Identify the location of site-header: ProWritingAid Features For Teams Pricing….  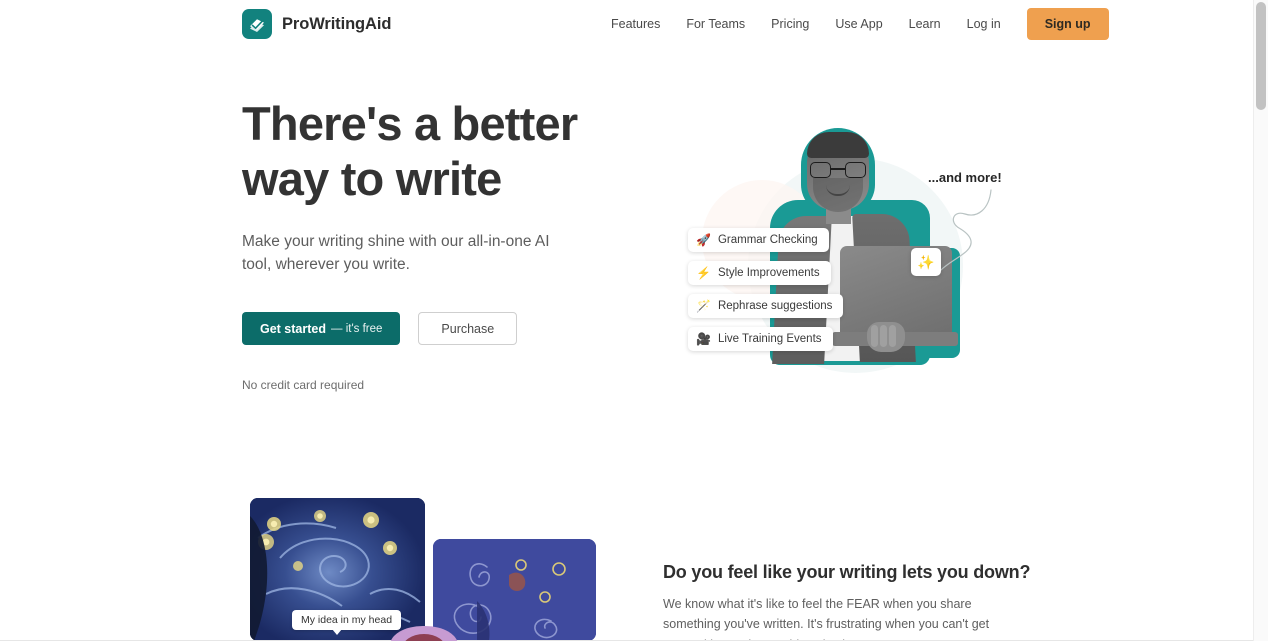
(626, 24).